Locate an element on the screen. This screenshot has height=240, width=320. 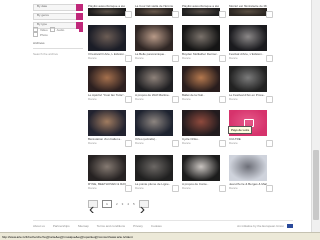
video-card: Cycle Orféo.. Dance is located at coordinates (204, 128).